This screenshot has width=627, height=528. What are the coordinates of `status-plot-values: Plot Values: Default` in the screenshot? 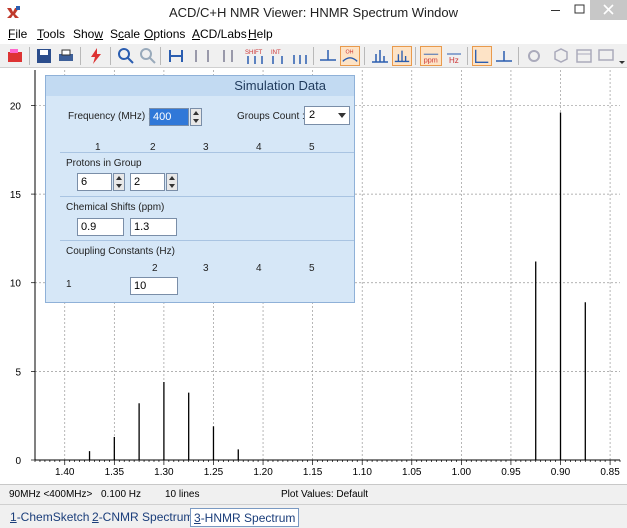 It's located at (325, 494).